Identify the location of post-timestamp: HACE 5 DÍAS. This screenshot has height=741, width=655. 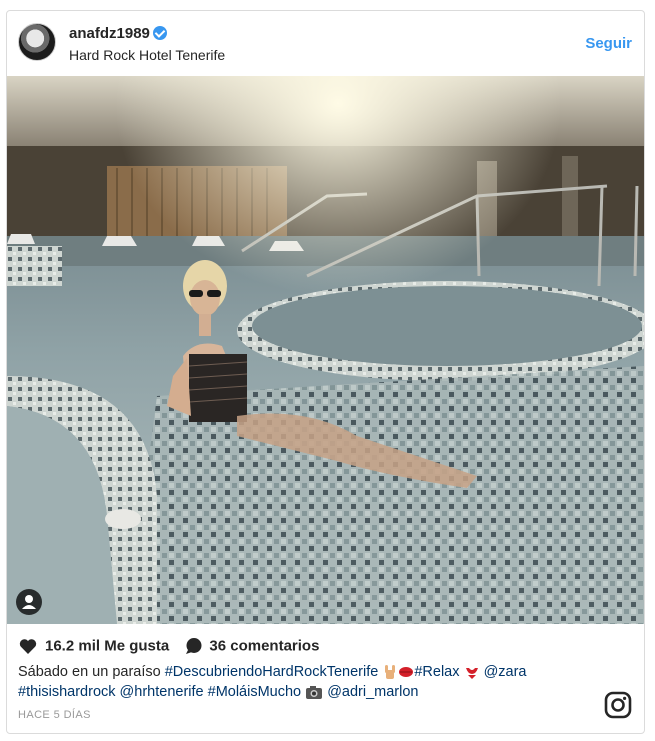
(54, 715).